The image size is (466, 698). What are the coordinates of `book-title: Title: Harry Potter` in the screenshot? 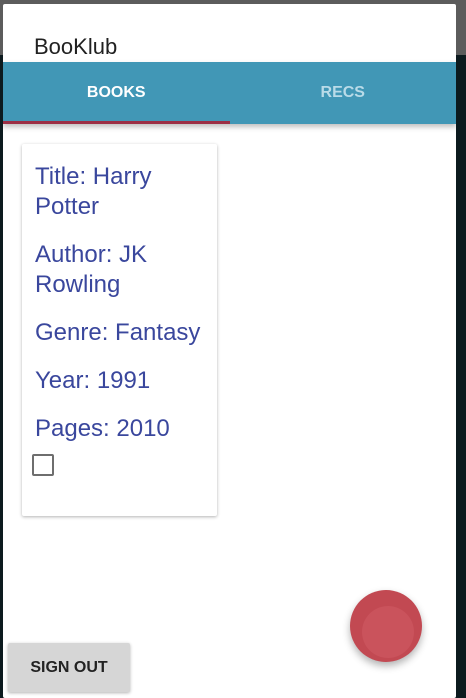 It's located at (93, 191).